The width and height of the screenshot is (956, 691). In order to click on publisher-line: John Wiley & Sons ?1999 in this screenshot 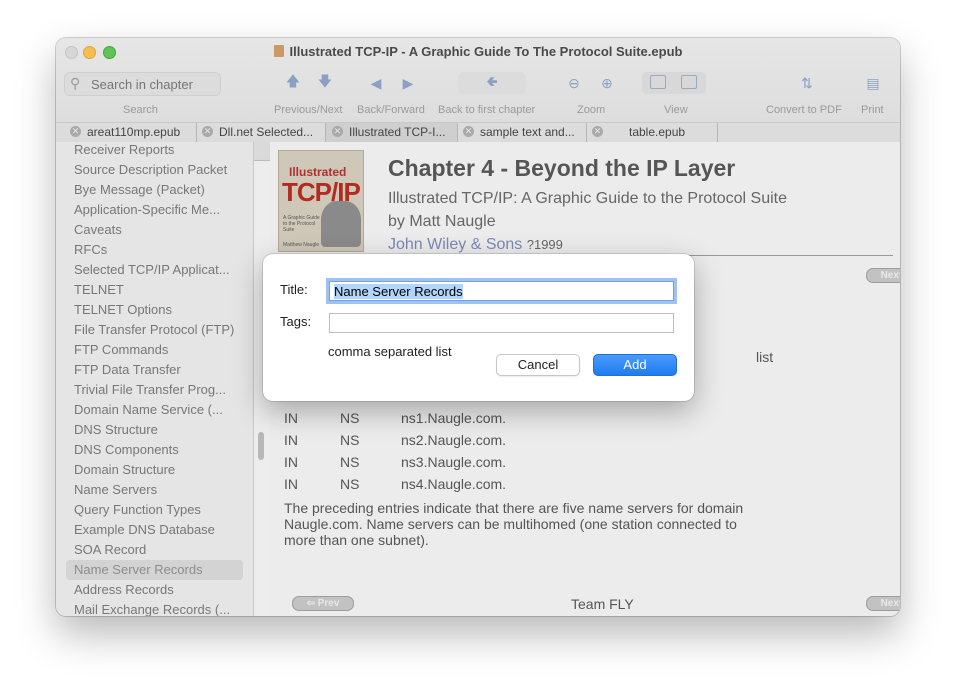, I will do `click(475, 244)`.